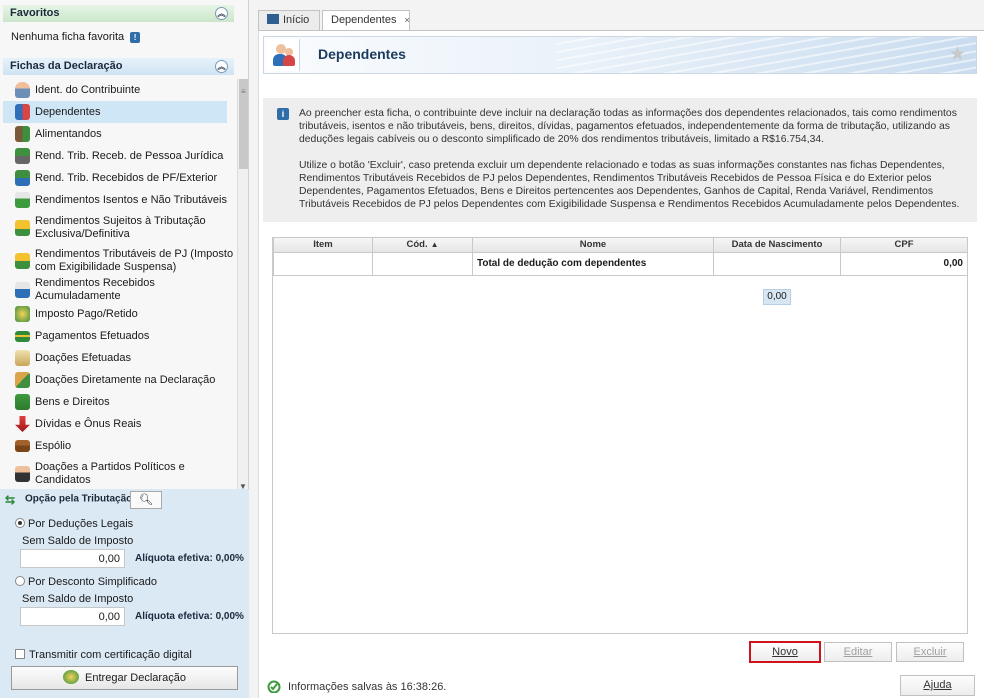 The height and width of the screenshot is (698, 984). Describe the element at coordinates (904, 263) in the screenshot. I see `total-value: 0,00` at that location.